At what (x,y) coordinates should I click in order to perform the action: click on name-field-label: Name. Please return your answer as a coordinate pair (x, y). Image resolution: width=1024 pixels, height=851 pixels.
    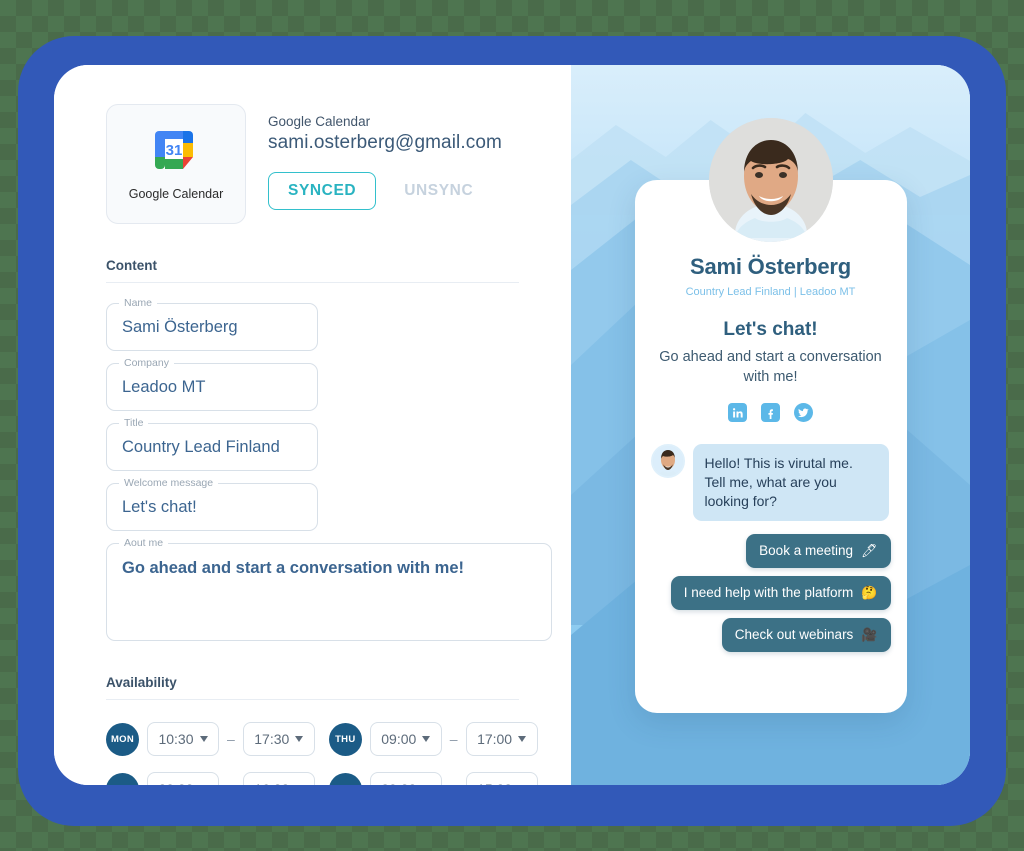
    Looking at the image, I should click on (138, 303).